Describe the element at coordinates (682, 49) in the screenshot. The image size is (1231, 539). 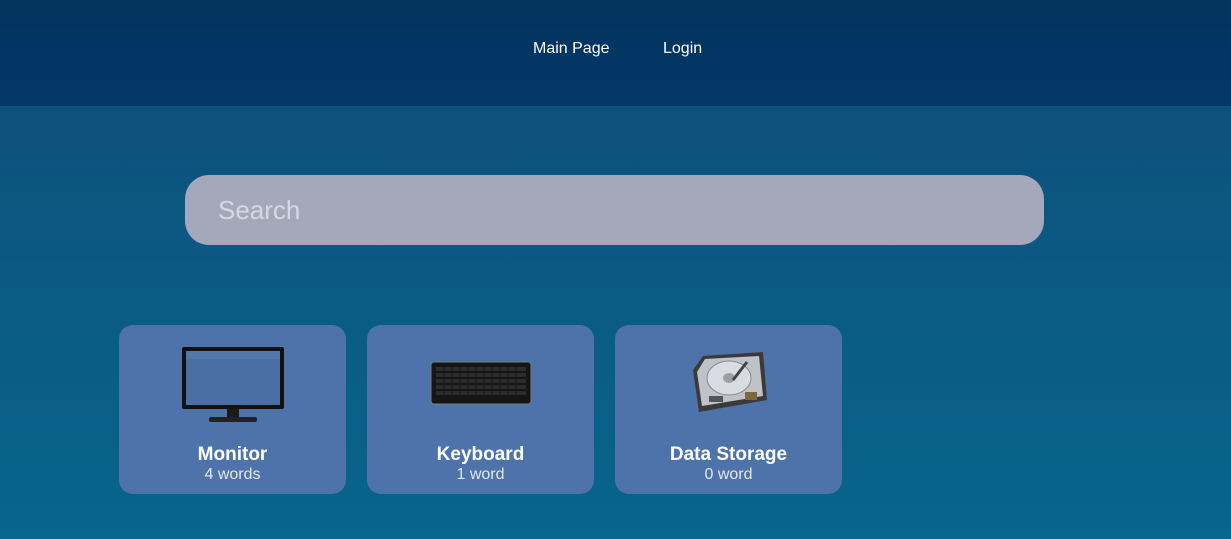
I see `nav-login-link: Login` at that location.